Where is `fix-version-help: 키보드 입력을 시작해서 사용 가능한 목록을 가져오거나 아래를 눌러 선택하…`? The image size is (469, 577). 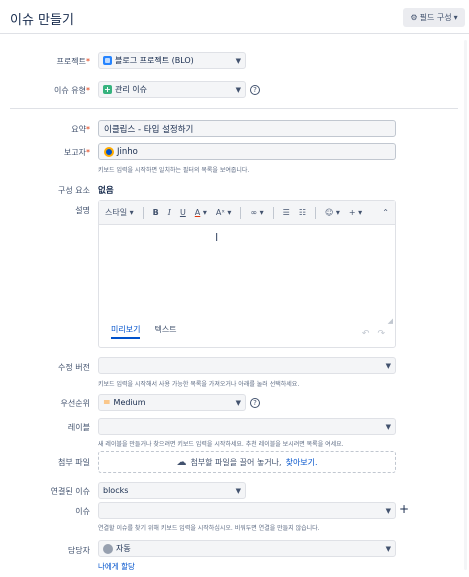 fix-version-help: 키보드 입력을 시작해서 사용 가능한 목록을 가져오거나 아래를 눌러 선택하… is located at coordinates (199, 384).